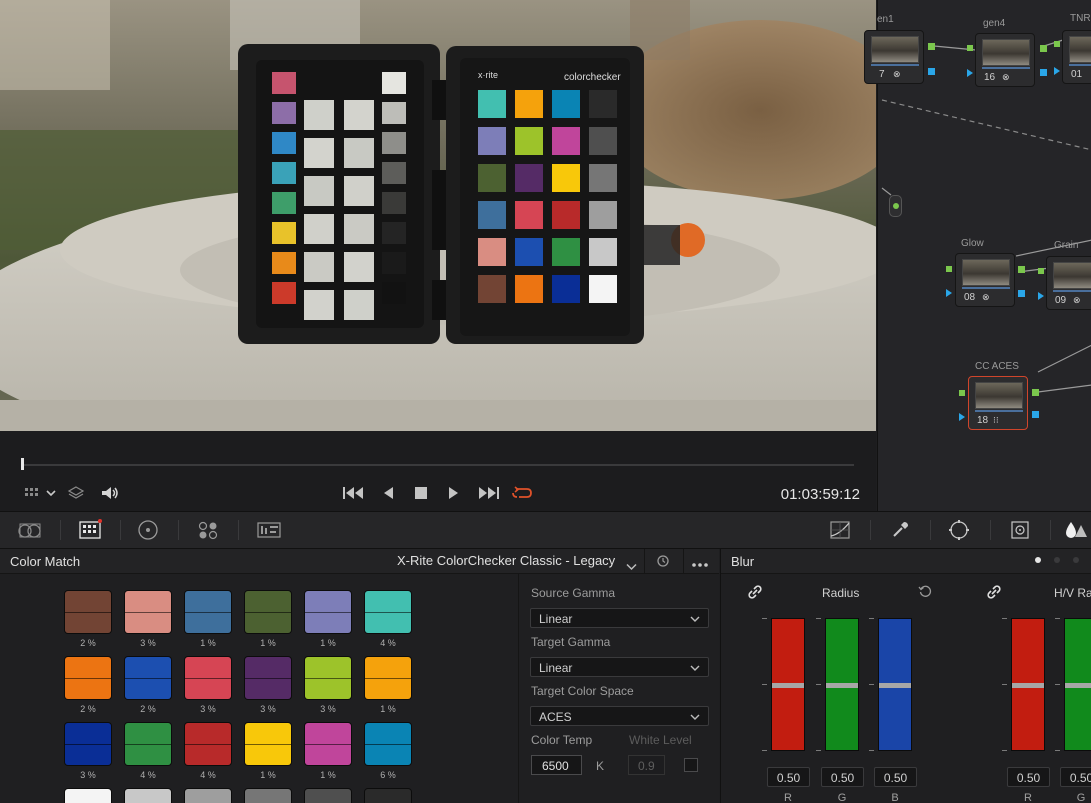 The width and height of the screenshot is (1091, 803). Describe the element at coordinates (506, 560) in the screenshot. I see `chart-preset-dropdown: X-Rite ColorChecker Classic - Legacy` at that location.